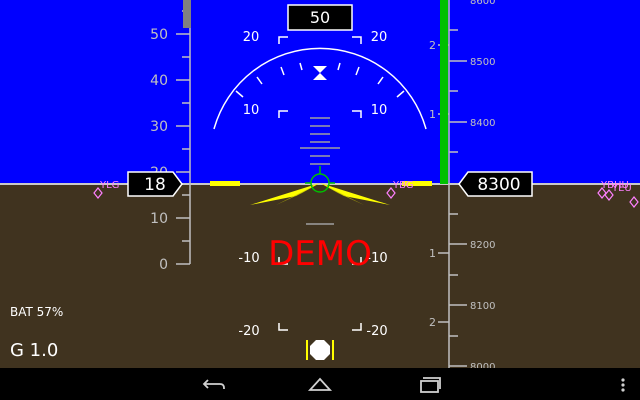  What do you see at coordinates (36, 312) in the screenshot?
I see `battery-status: BAT 57%` at bounding box center [36, 312].